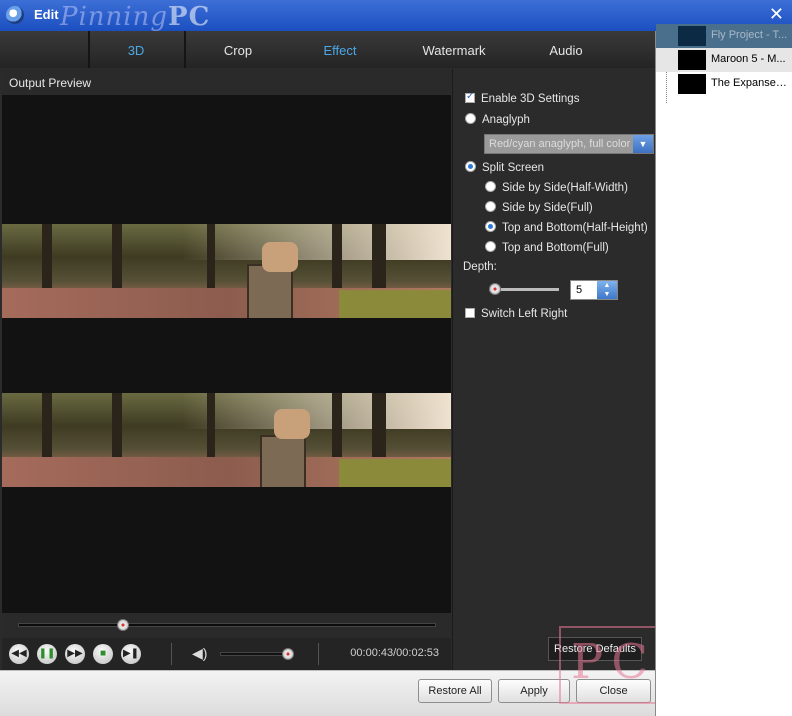 This screenshot has height=716, width=792. Describe the element at coordinates (497, 119) in the screenshot. I see `anaglyph-radio: Anaglyph` at that location.